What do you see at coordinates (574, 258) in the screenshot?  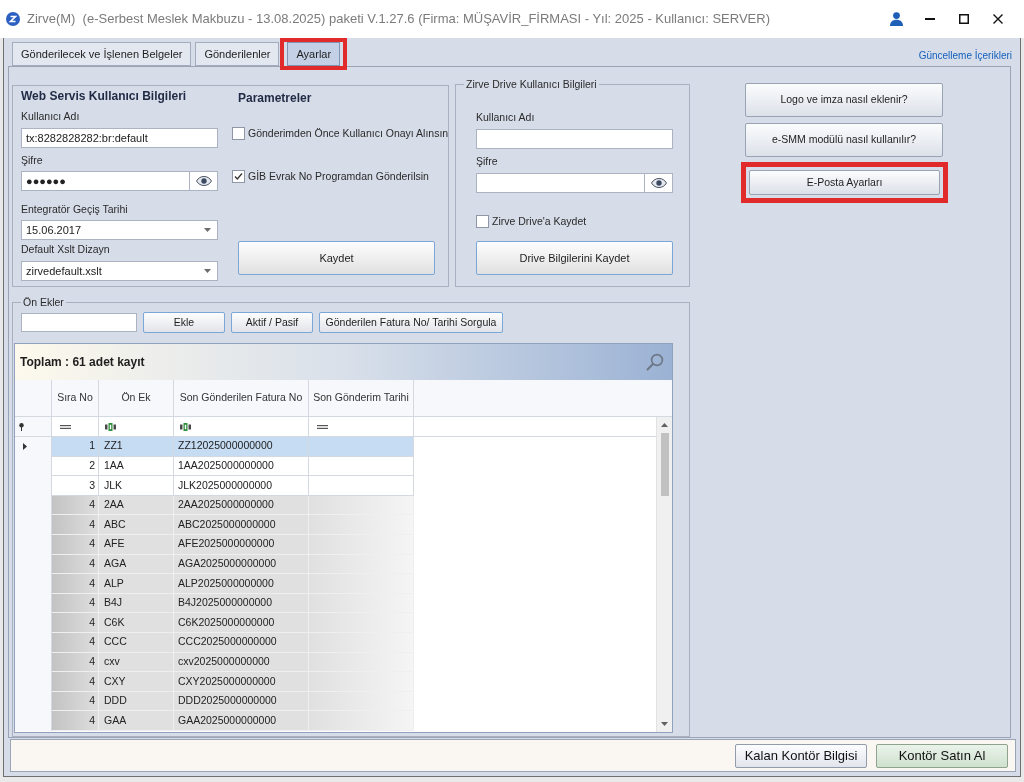 I see `save-button: Drive Bilgilerini Kaydet` at bounding box center [574, 258].